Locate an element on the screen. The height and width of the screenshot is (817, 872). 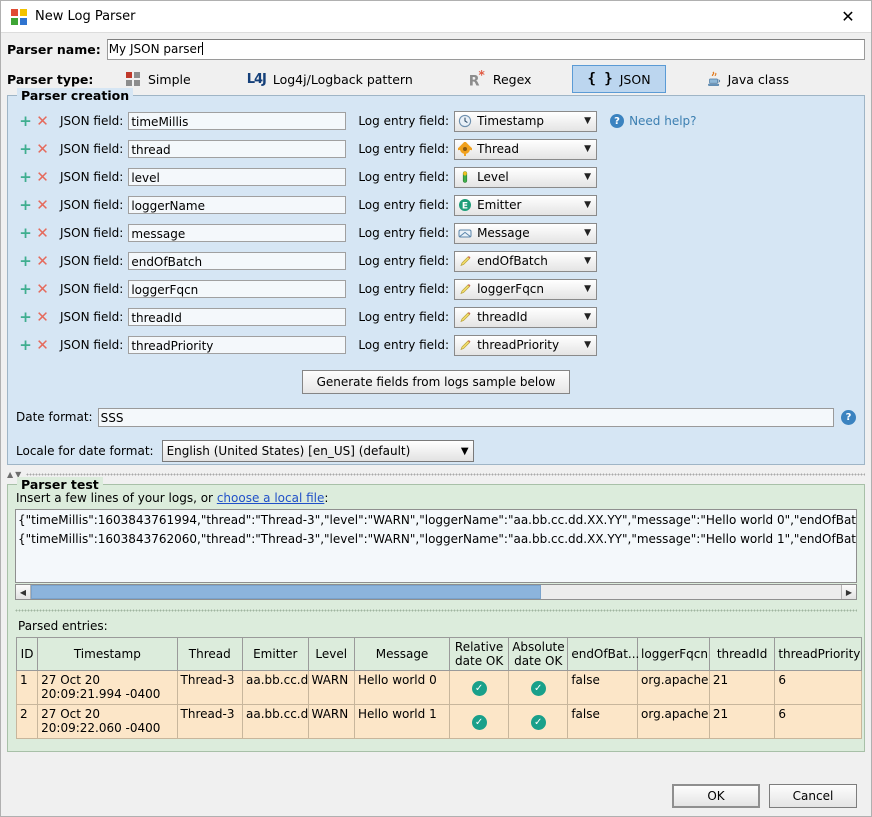
emitter-e-icon: E is located at coordinates (465, 205).